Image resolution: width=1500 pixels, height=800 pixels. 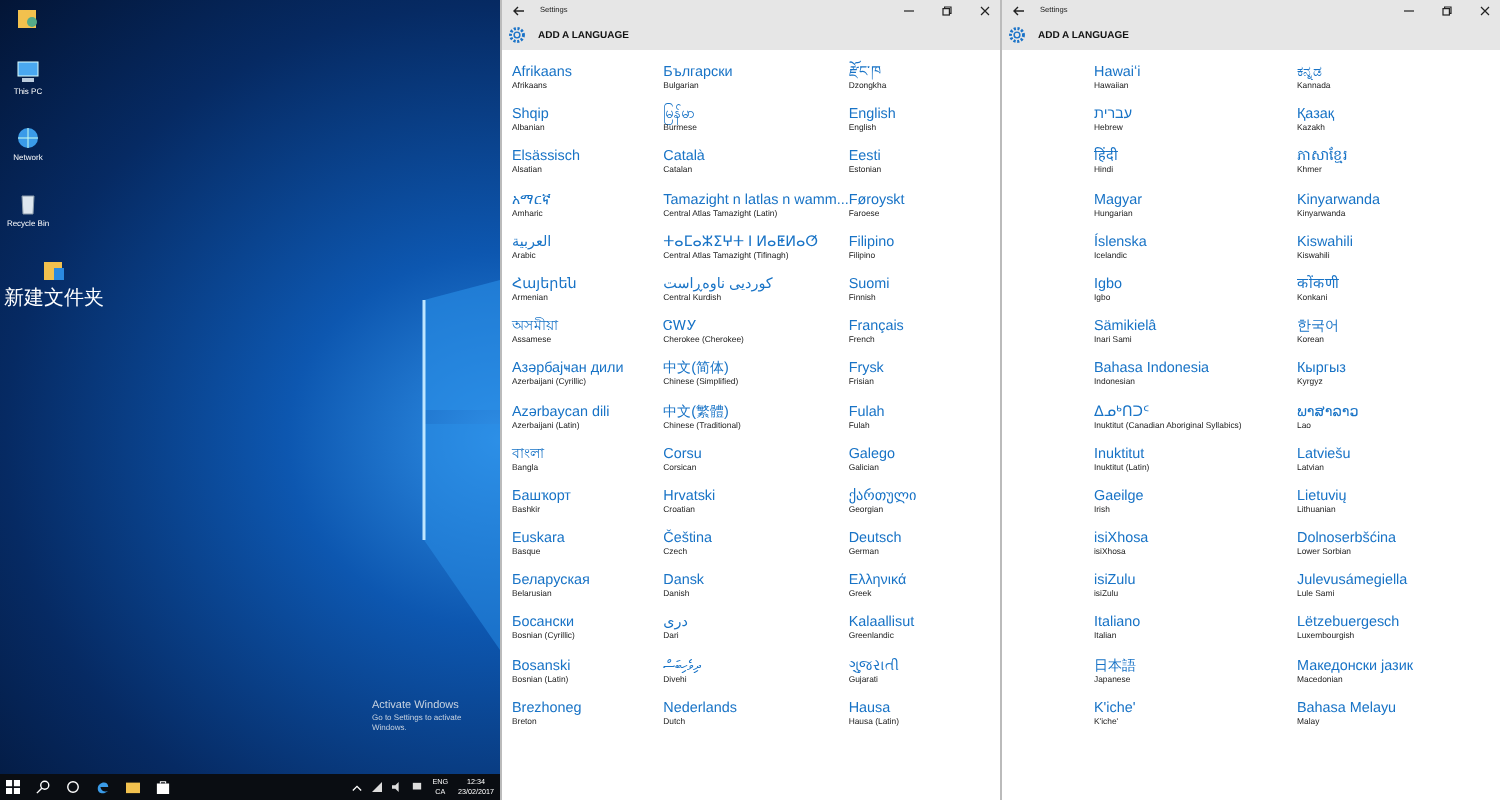 I want to click on computer-icon, so click(x=28, y=72).